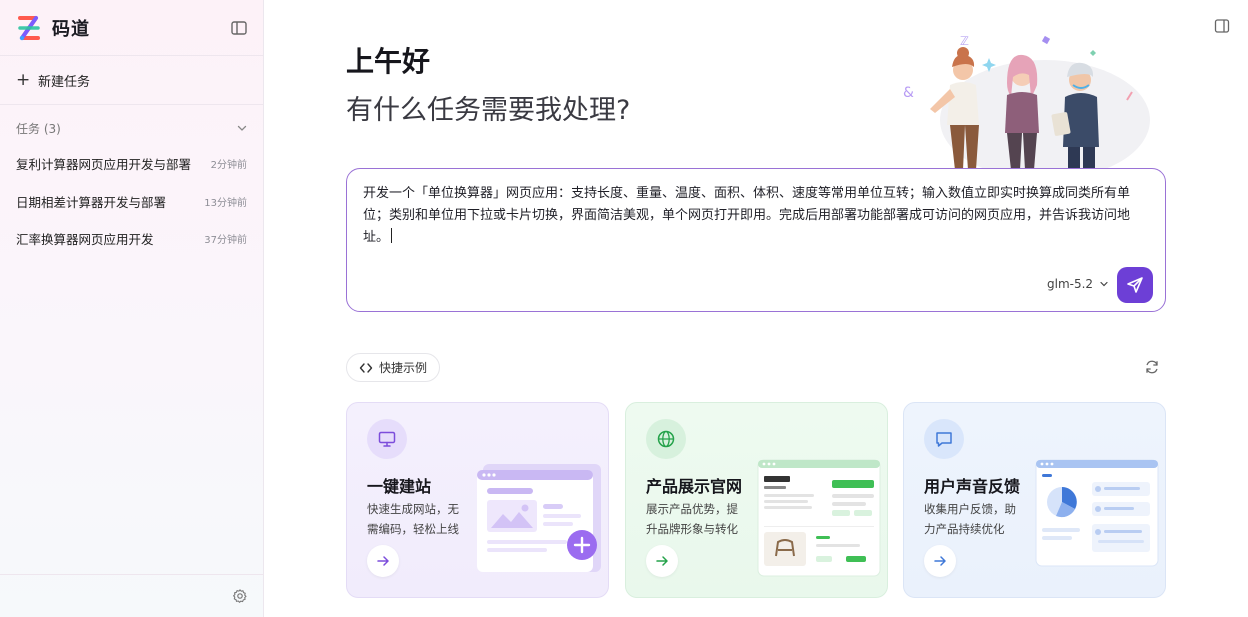 The height and width of the screenshot is (617, 1248). I want to click on model-select-value: glm-5.2, so click(1070, 284).